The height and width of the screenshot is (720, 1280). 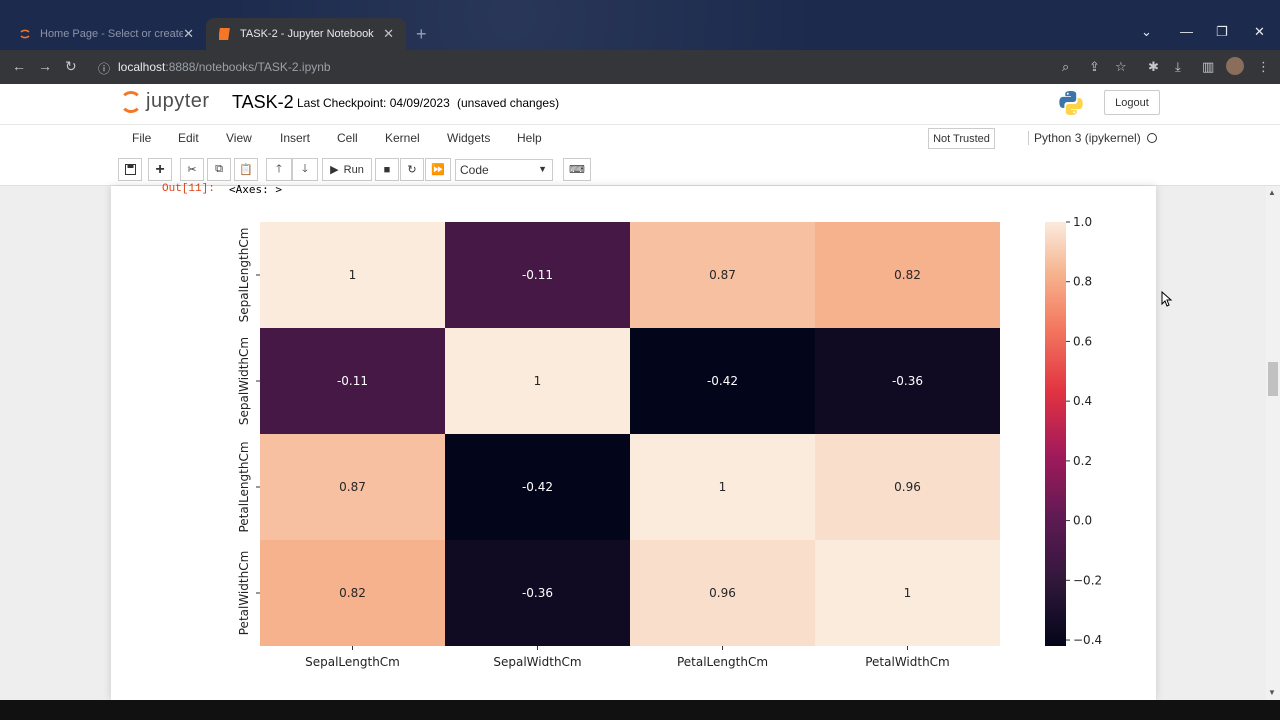 What do you see at coordinates (1055, 434) in the screenshot?
I see `colorbar` at bounding box center [1055, 434].